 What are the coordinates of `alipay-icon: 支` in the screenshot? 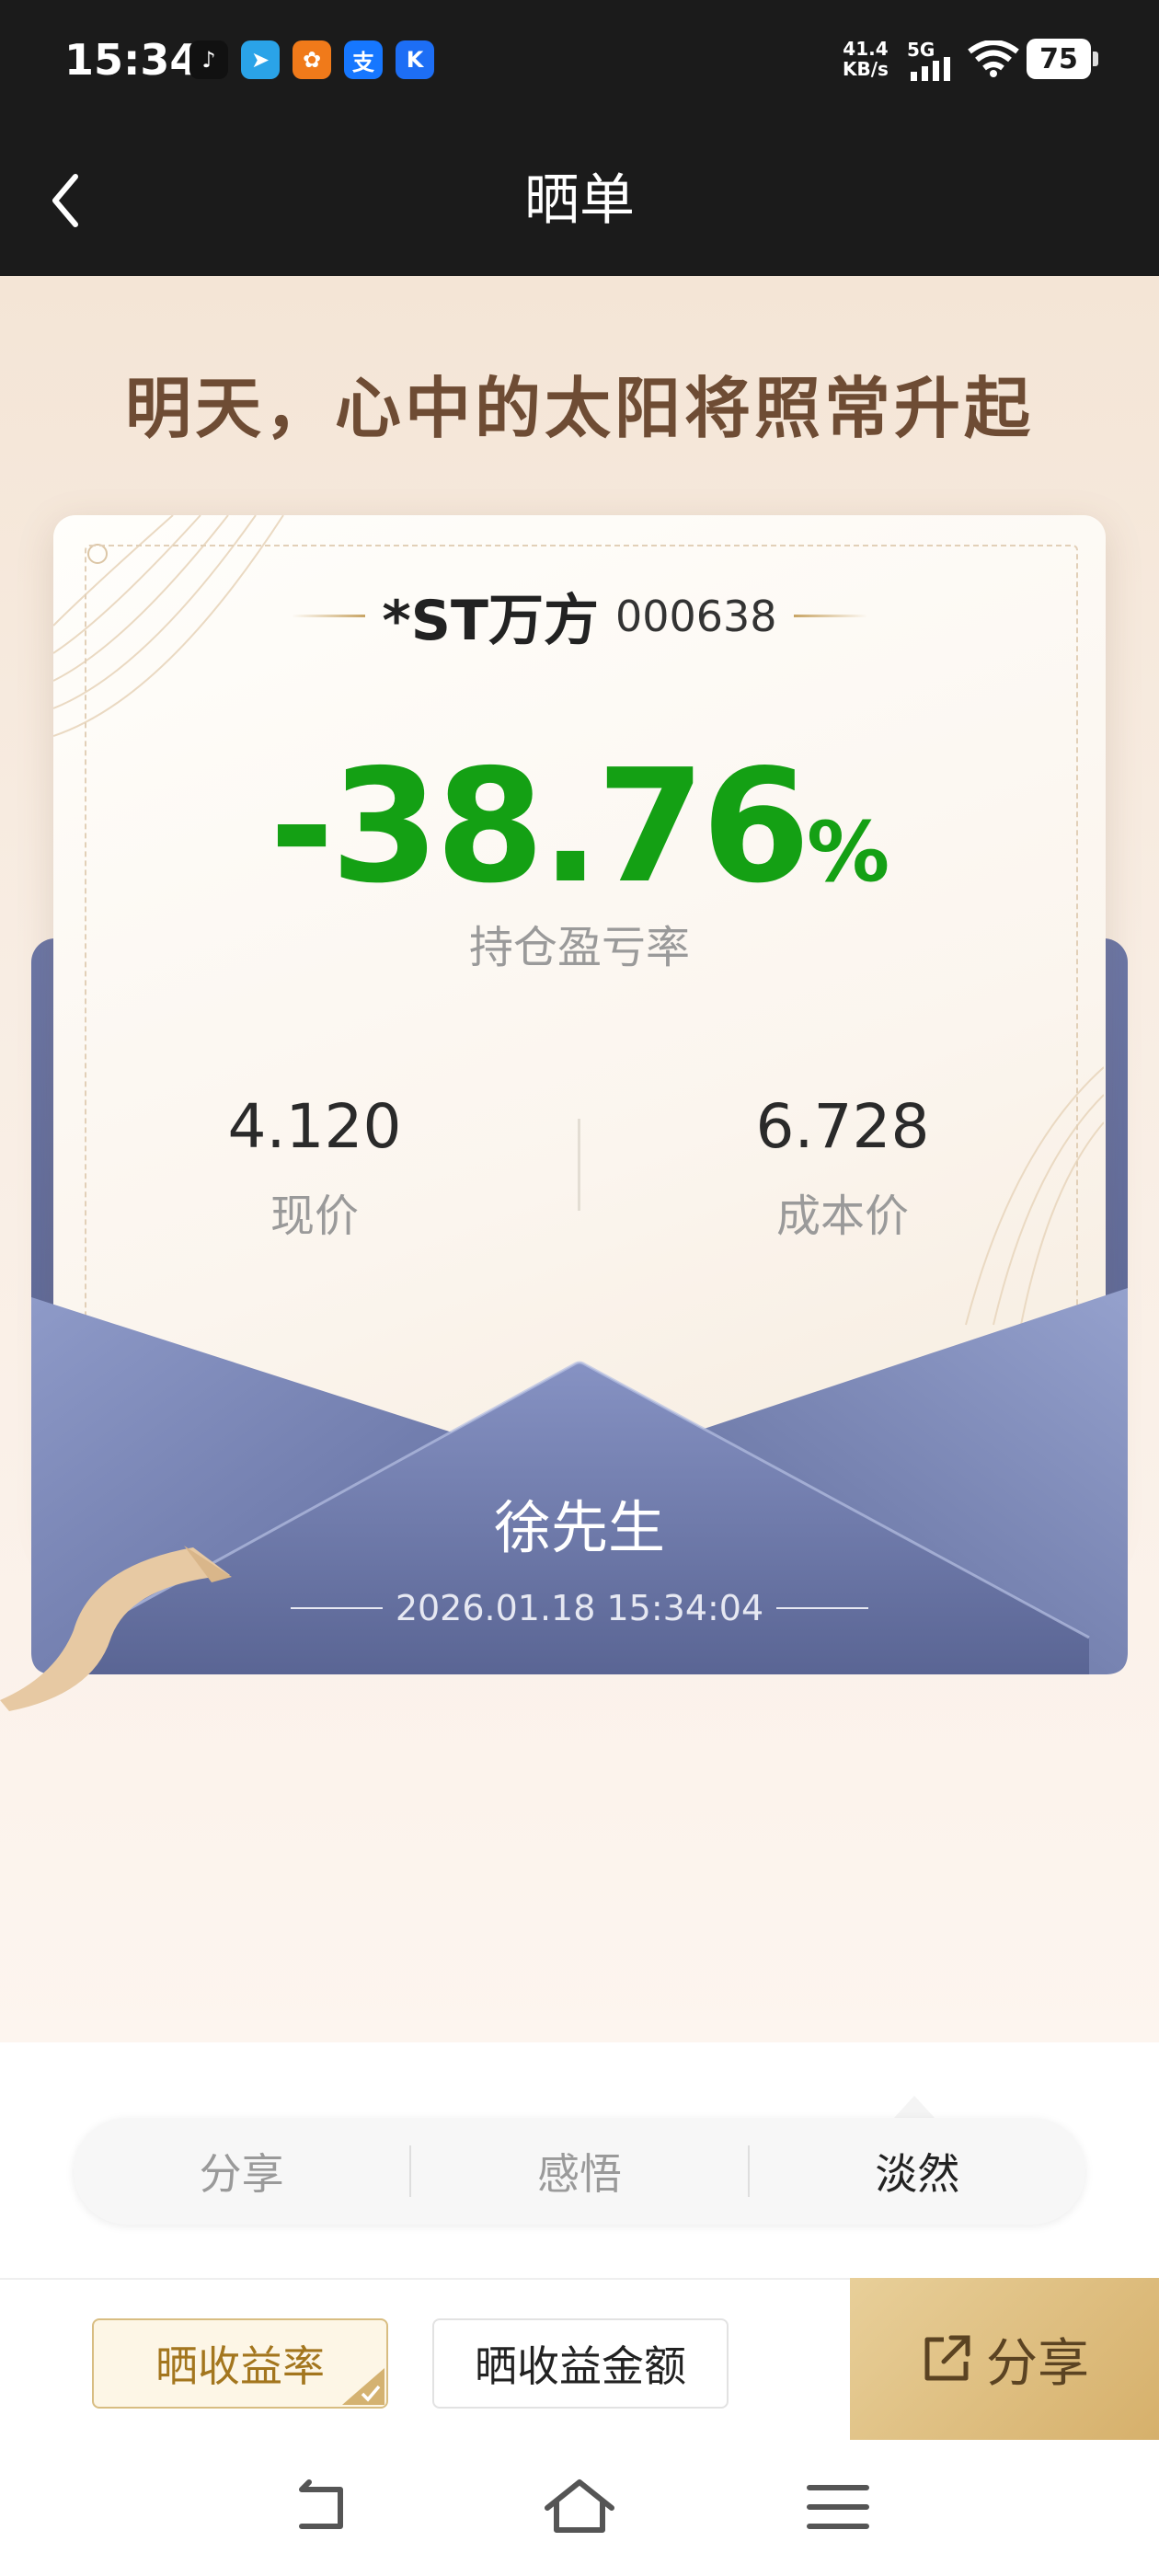 It's located at (363, 59).